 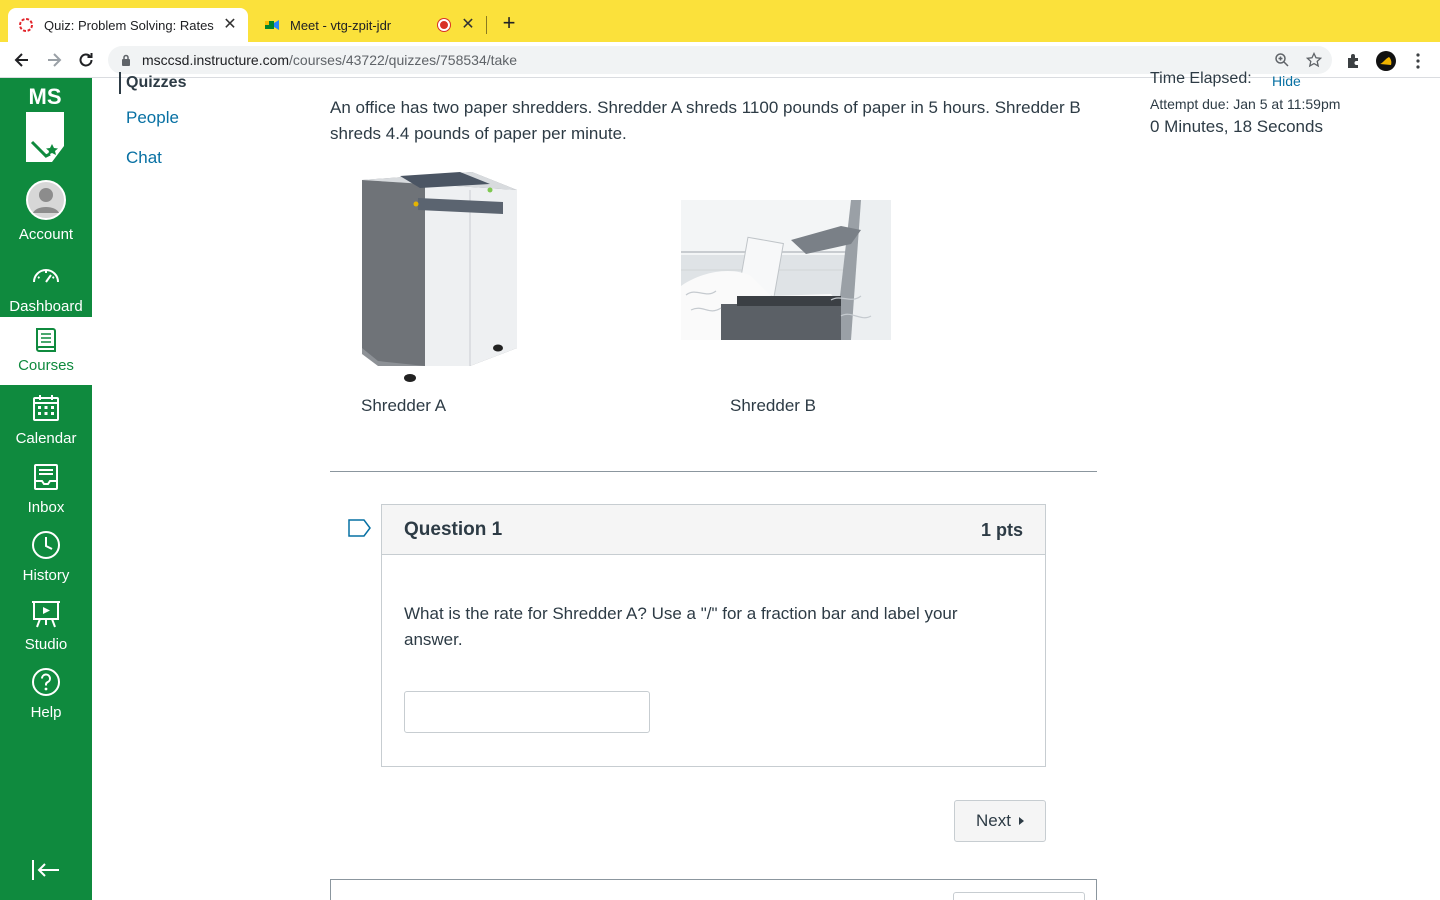 I want to click on tab-separator, so click(x=486, y=25).